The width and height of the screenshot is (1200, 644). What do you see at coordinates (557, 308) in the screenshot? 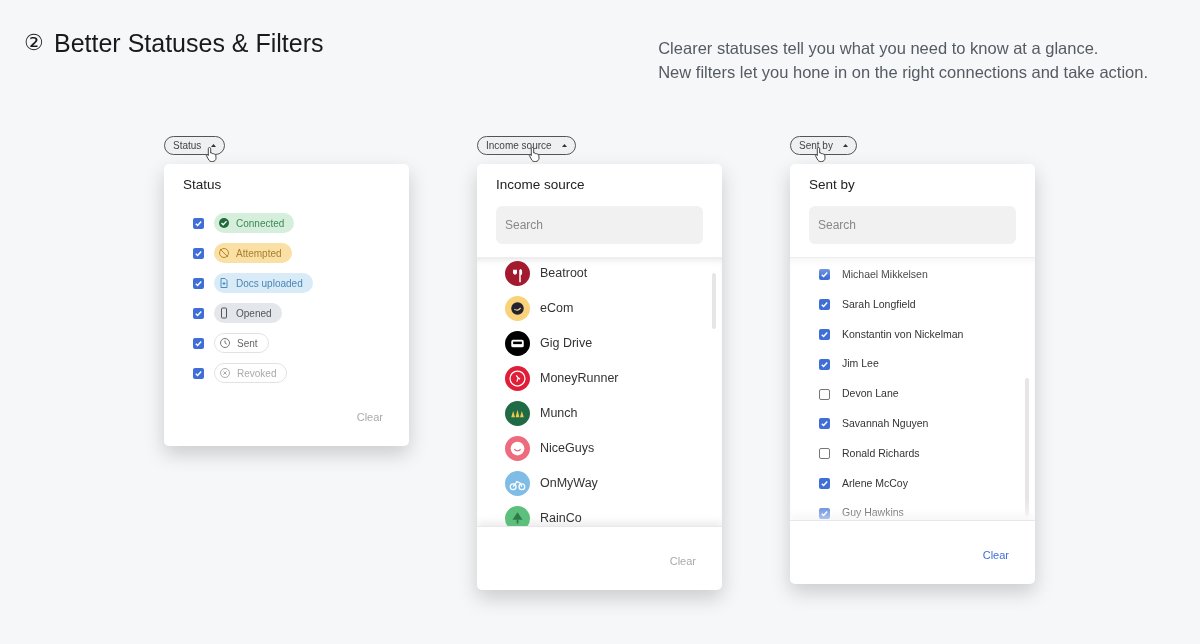
I see `list-item: eCom` at bounding box center [557, 308].